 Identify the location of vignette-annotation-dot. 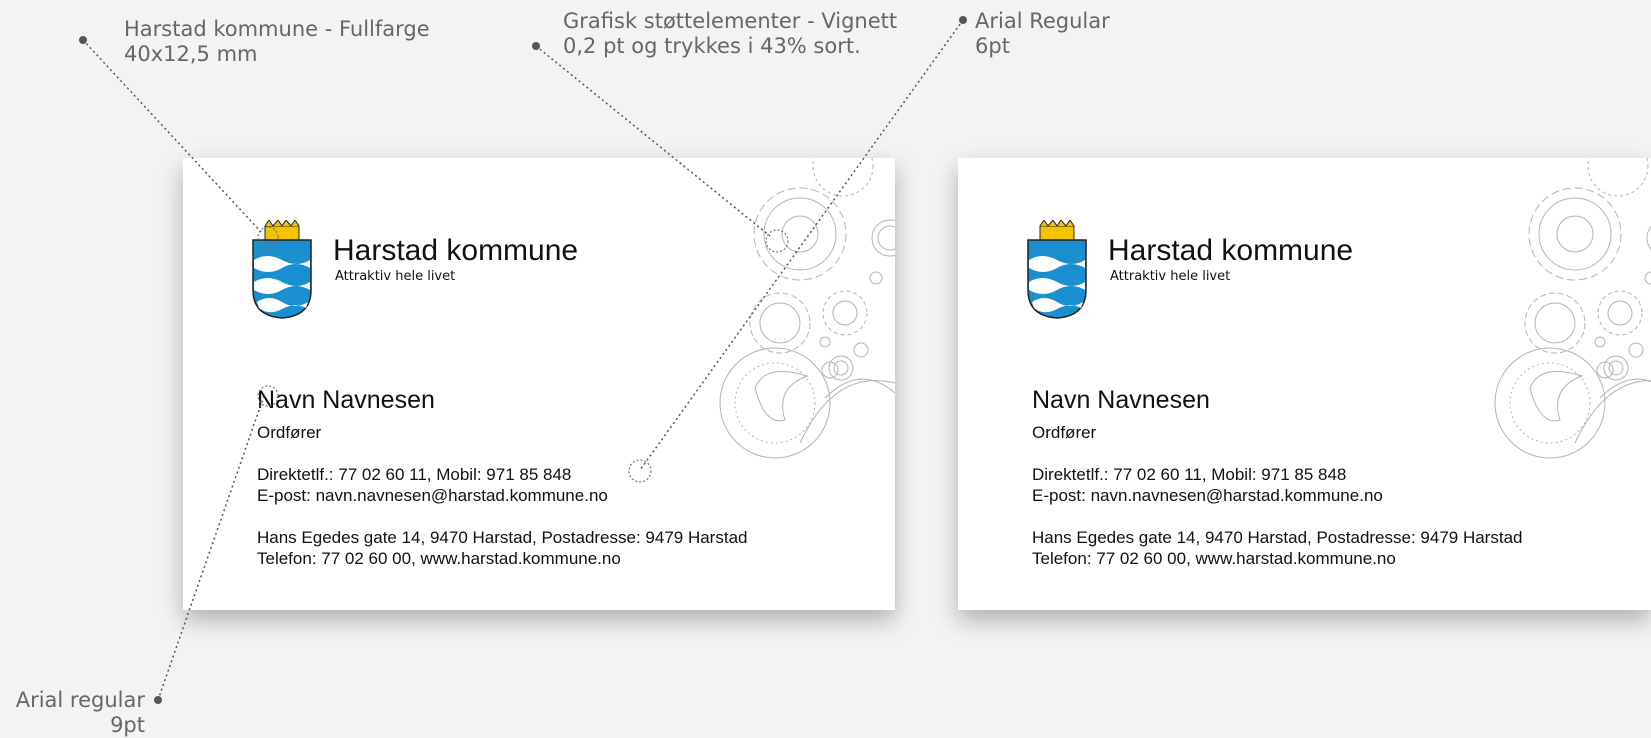
(536, 46).